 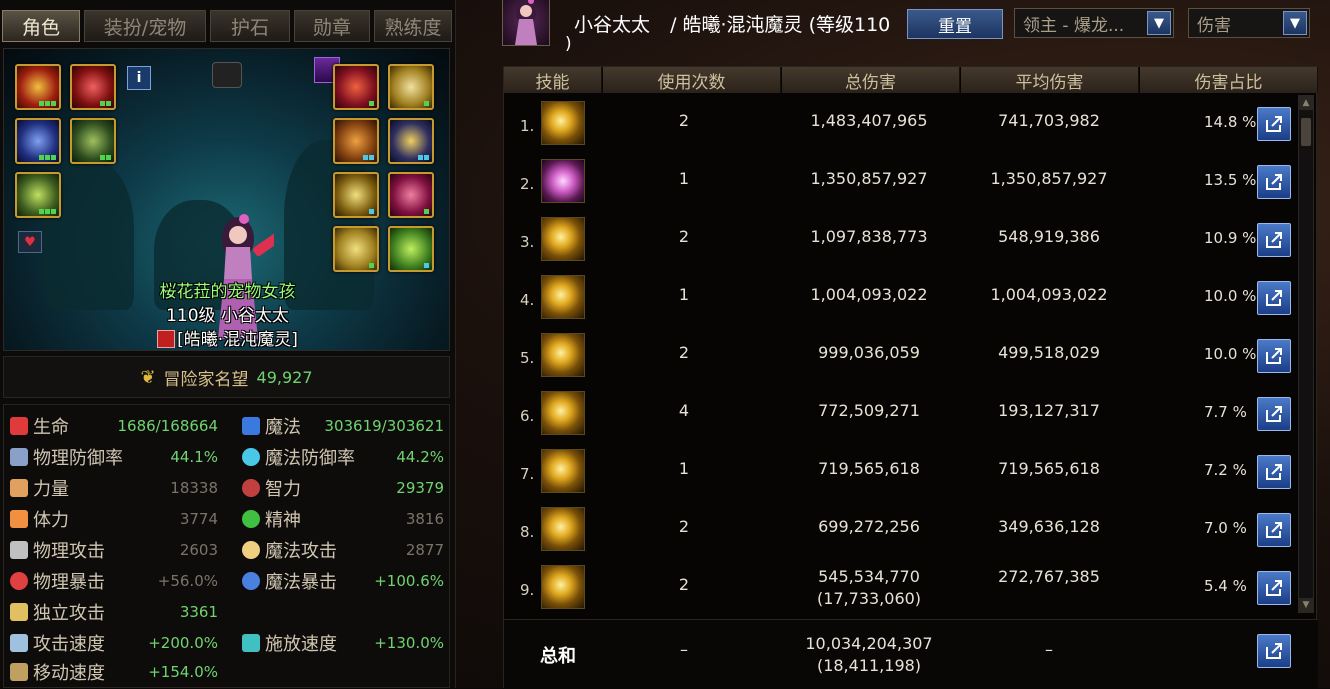 What do you see at coordinates (114, 612) in the screenshot?
I see `stat-independent-atk: 独立攻击 3361` at bounding box center [114, 612].